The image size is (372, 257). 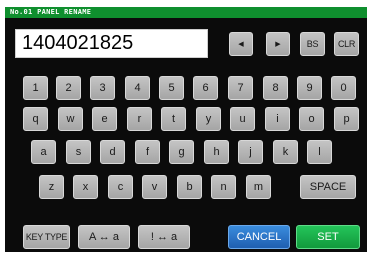 I want to click on key-i: i, so click(x=277, y=119).